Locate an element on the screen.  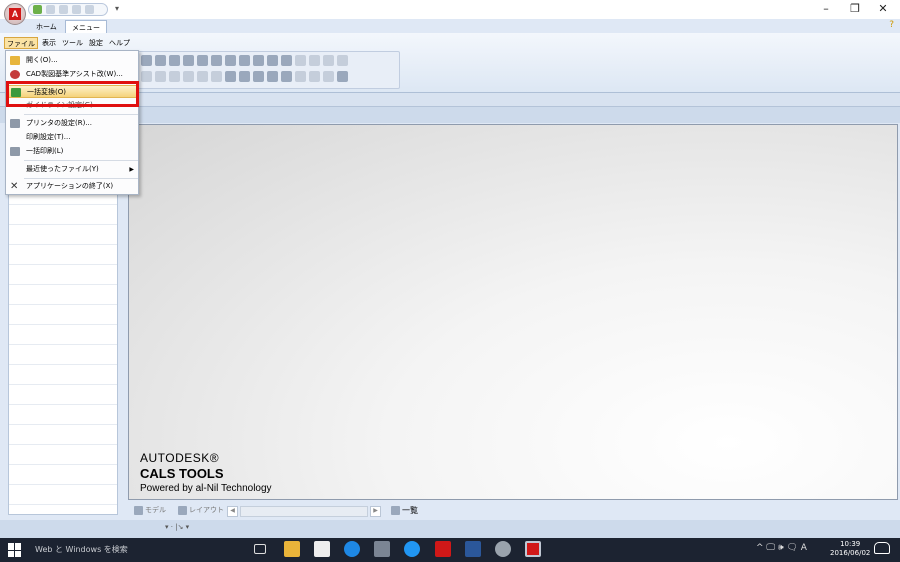
internet-explorer-icon is located at coordinates (412, 549).